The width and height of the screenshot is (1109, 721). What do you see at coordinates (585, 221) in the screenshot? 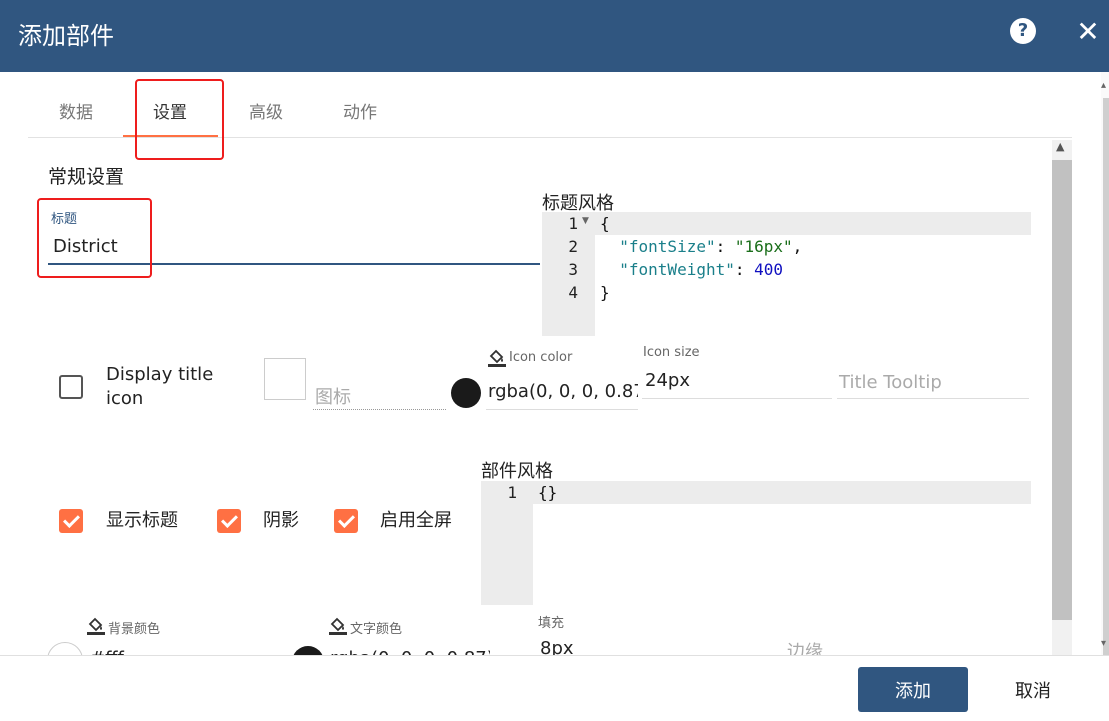
I see `fold-icon: ▼` at bounding box center [585, 221].